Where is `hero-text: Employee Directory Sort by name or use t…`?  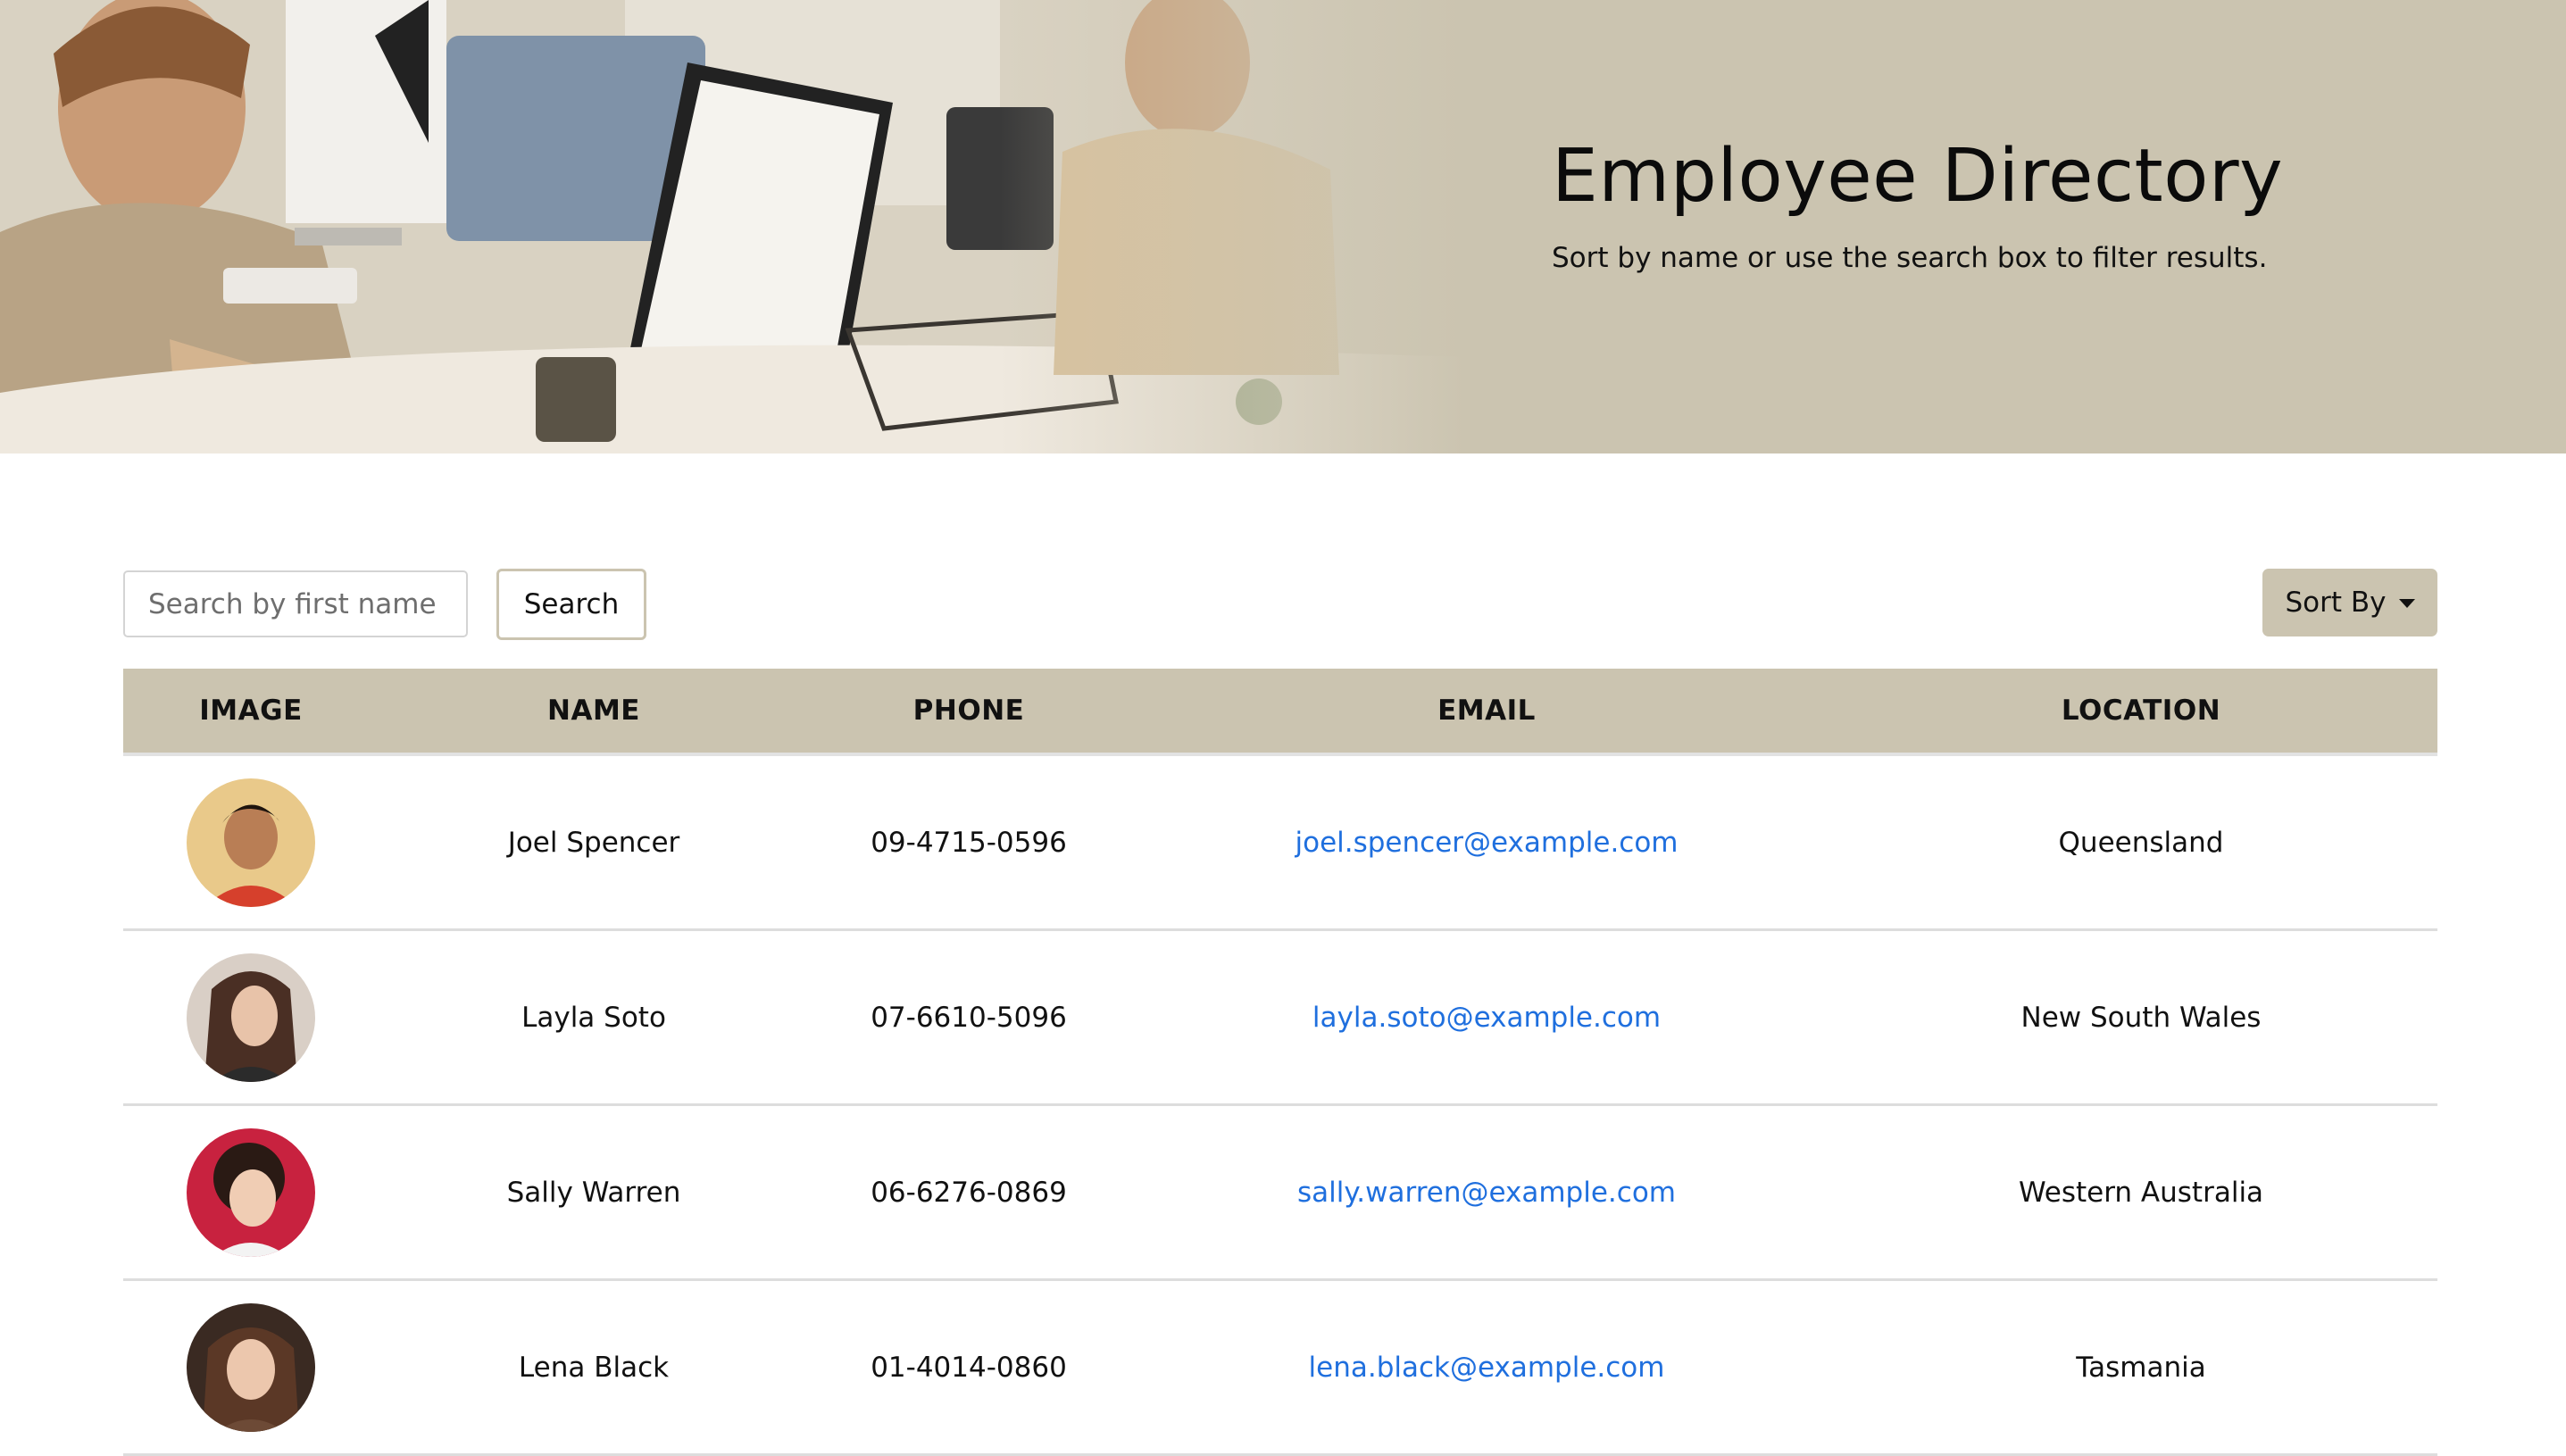
hero-text: Employee Directory Sort by name or use t… is located at coordinates (1917, 204).